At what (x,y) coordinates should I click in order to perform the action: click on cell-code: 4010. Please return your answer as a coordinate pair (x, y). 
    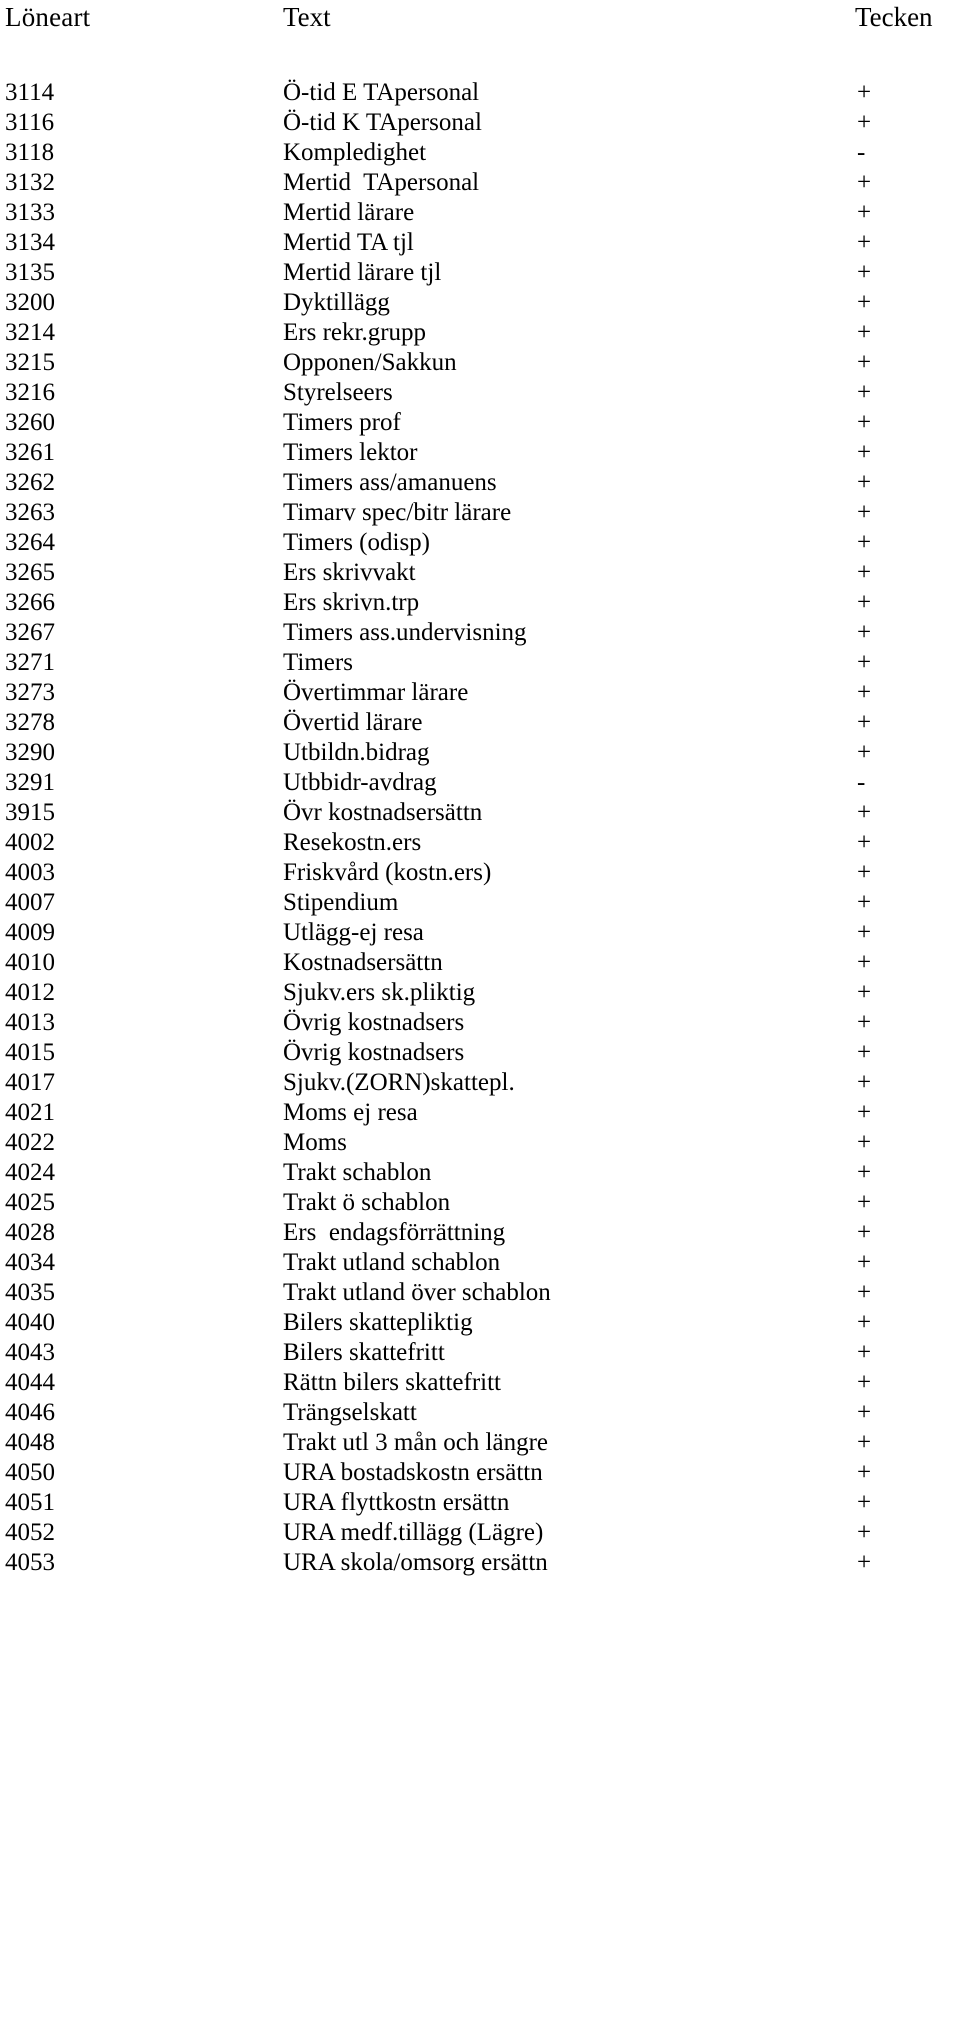
    Looking at the image, I should click on (30, 962).